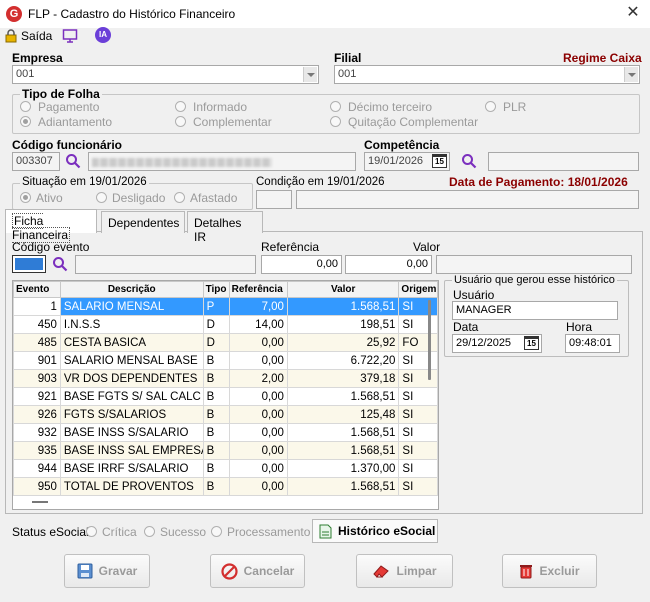 The image size is (650, 602). What do you see at coordinates (429, 340) in the screenshot?
I see `grid-vertical-scrollbar` at bounding box center [429, 340].